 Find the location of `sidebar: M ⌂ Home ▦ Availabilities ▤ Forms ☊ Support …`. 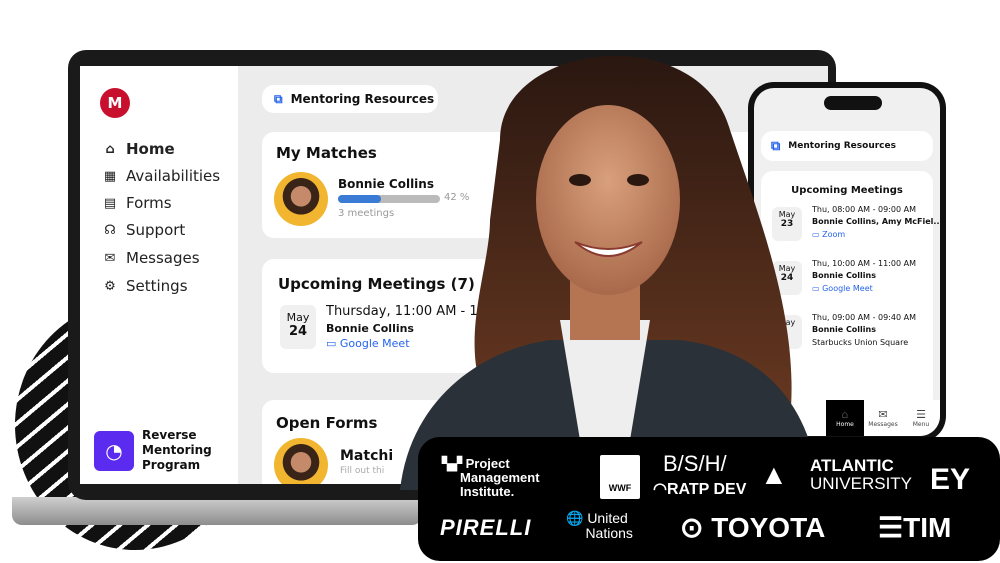

sidebar: M ⌂ Home ▦ Availabilities ▤ Forms ☊ Support … is located at coordinates (159, 275).